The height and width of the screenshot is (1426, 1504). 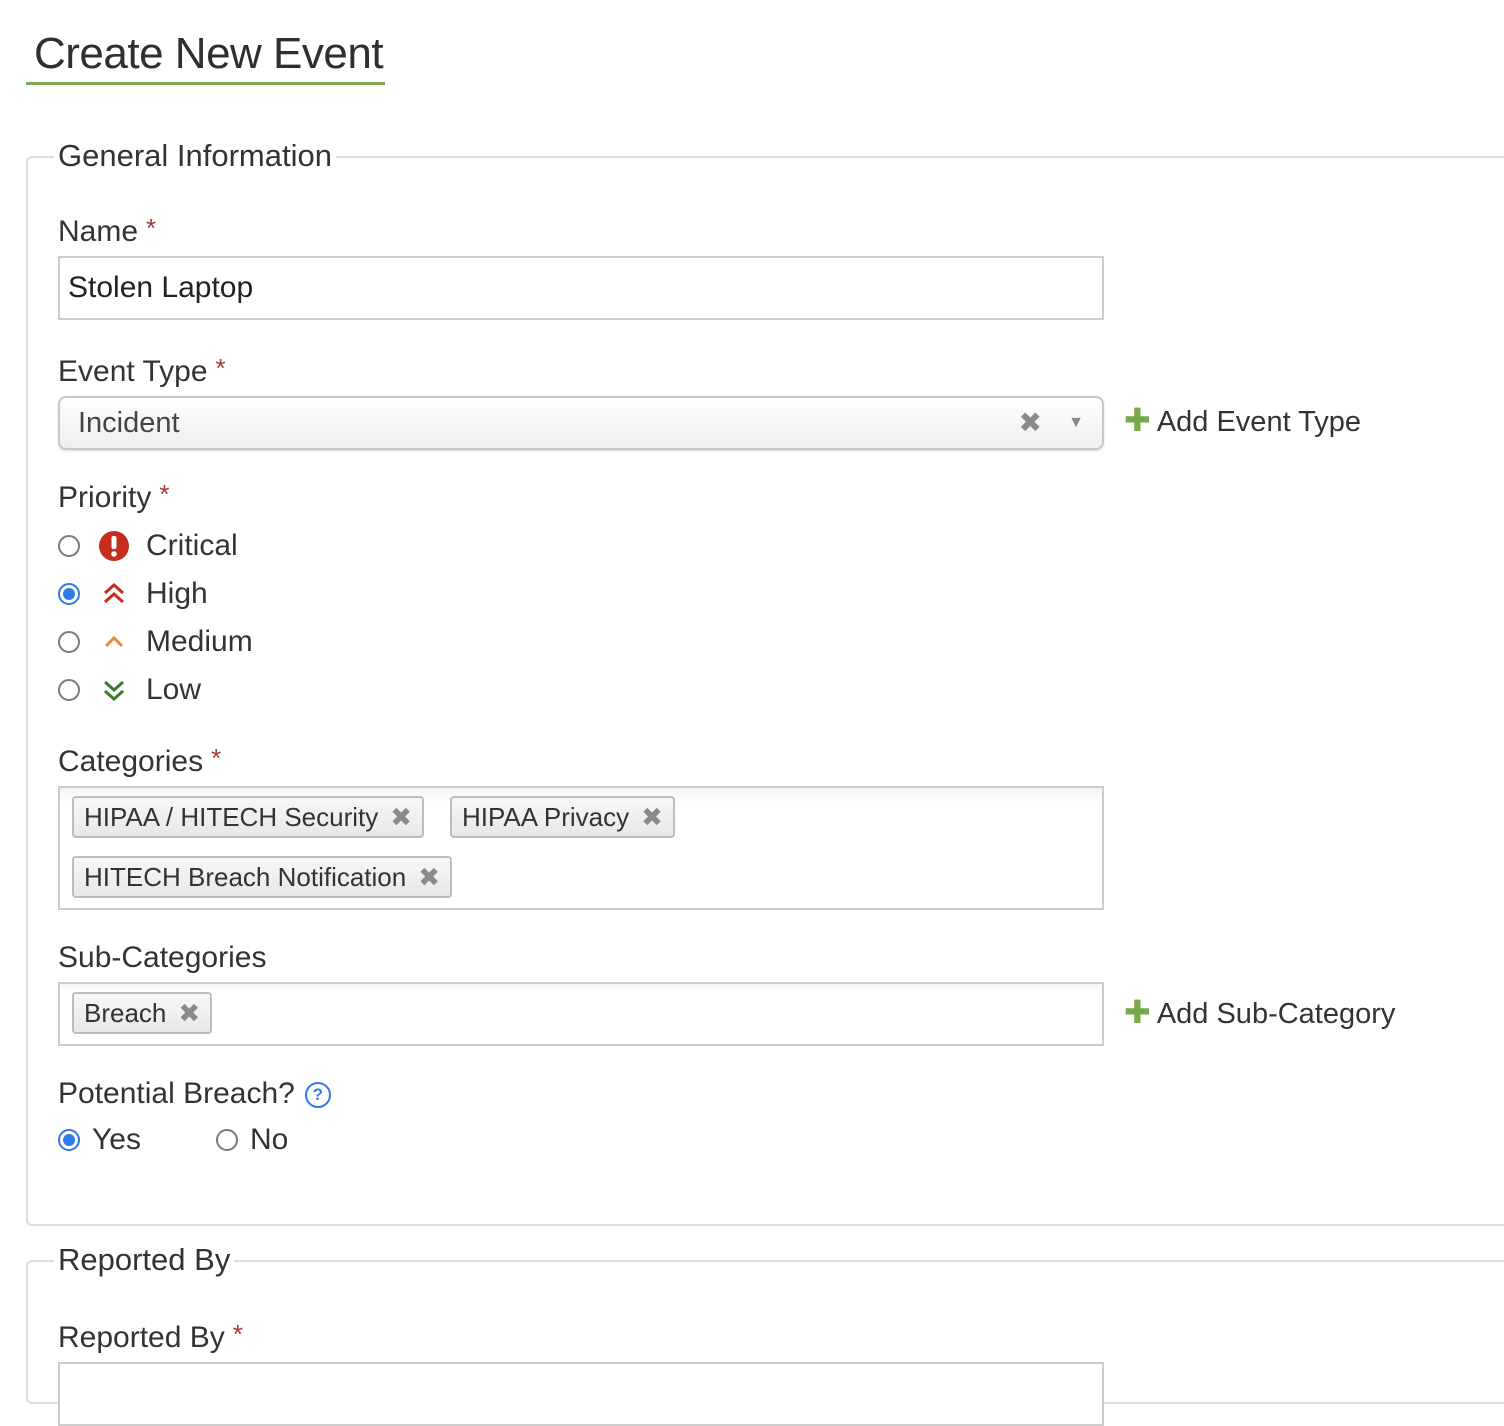 I want to click on event-type-label: Event Type *, so click(x=142, y=371).